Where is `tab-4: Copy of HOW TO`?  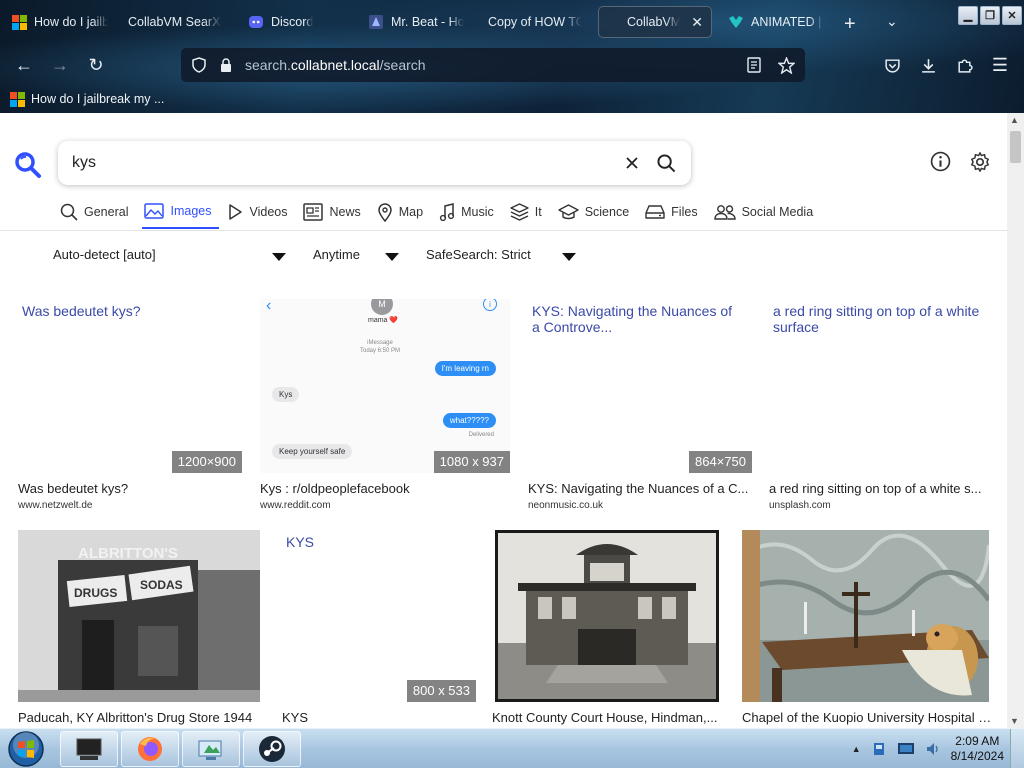
tab-4: Copy of HOW TO is located at coordinates (535, 22).